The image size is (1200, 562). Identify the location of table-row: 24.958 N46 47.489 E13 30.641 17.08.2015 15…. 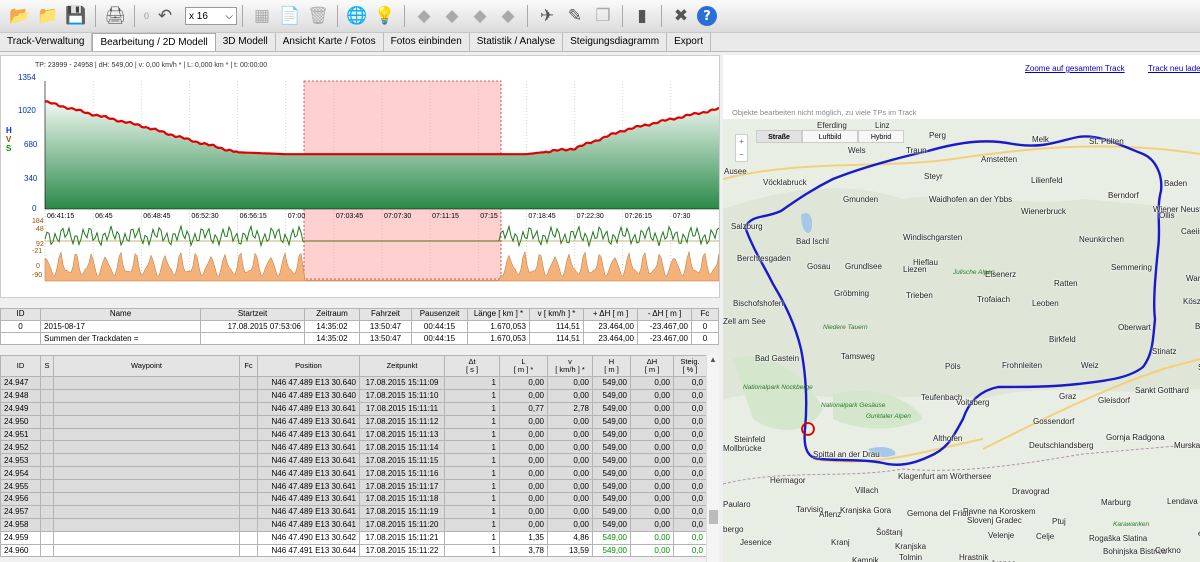
(353, 524).